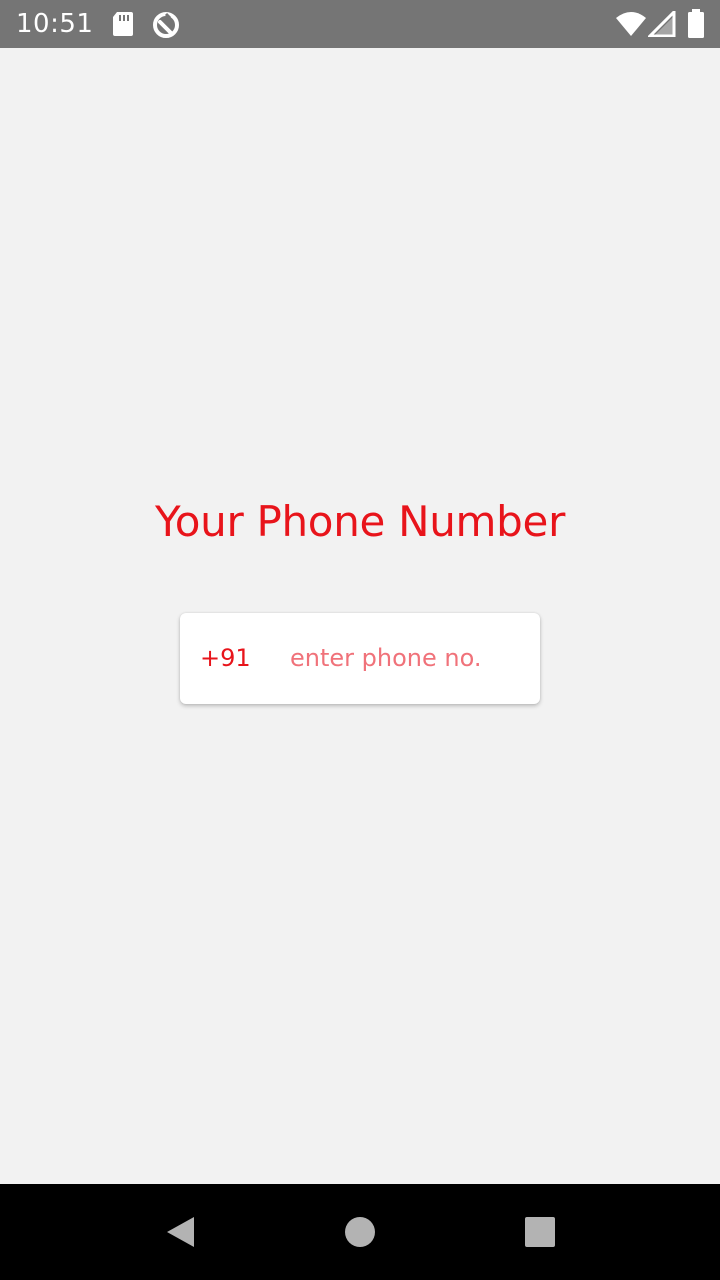  I want to click on navigation-bar, so click(360, 1232).